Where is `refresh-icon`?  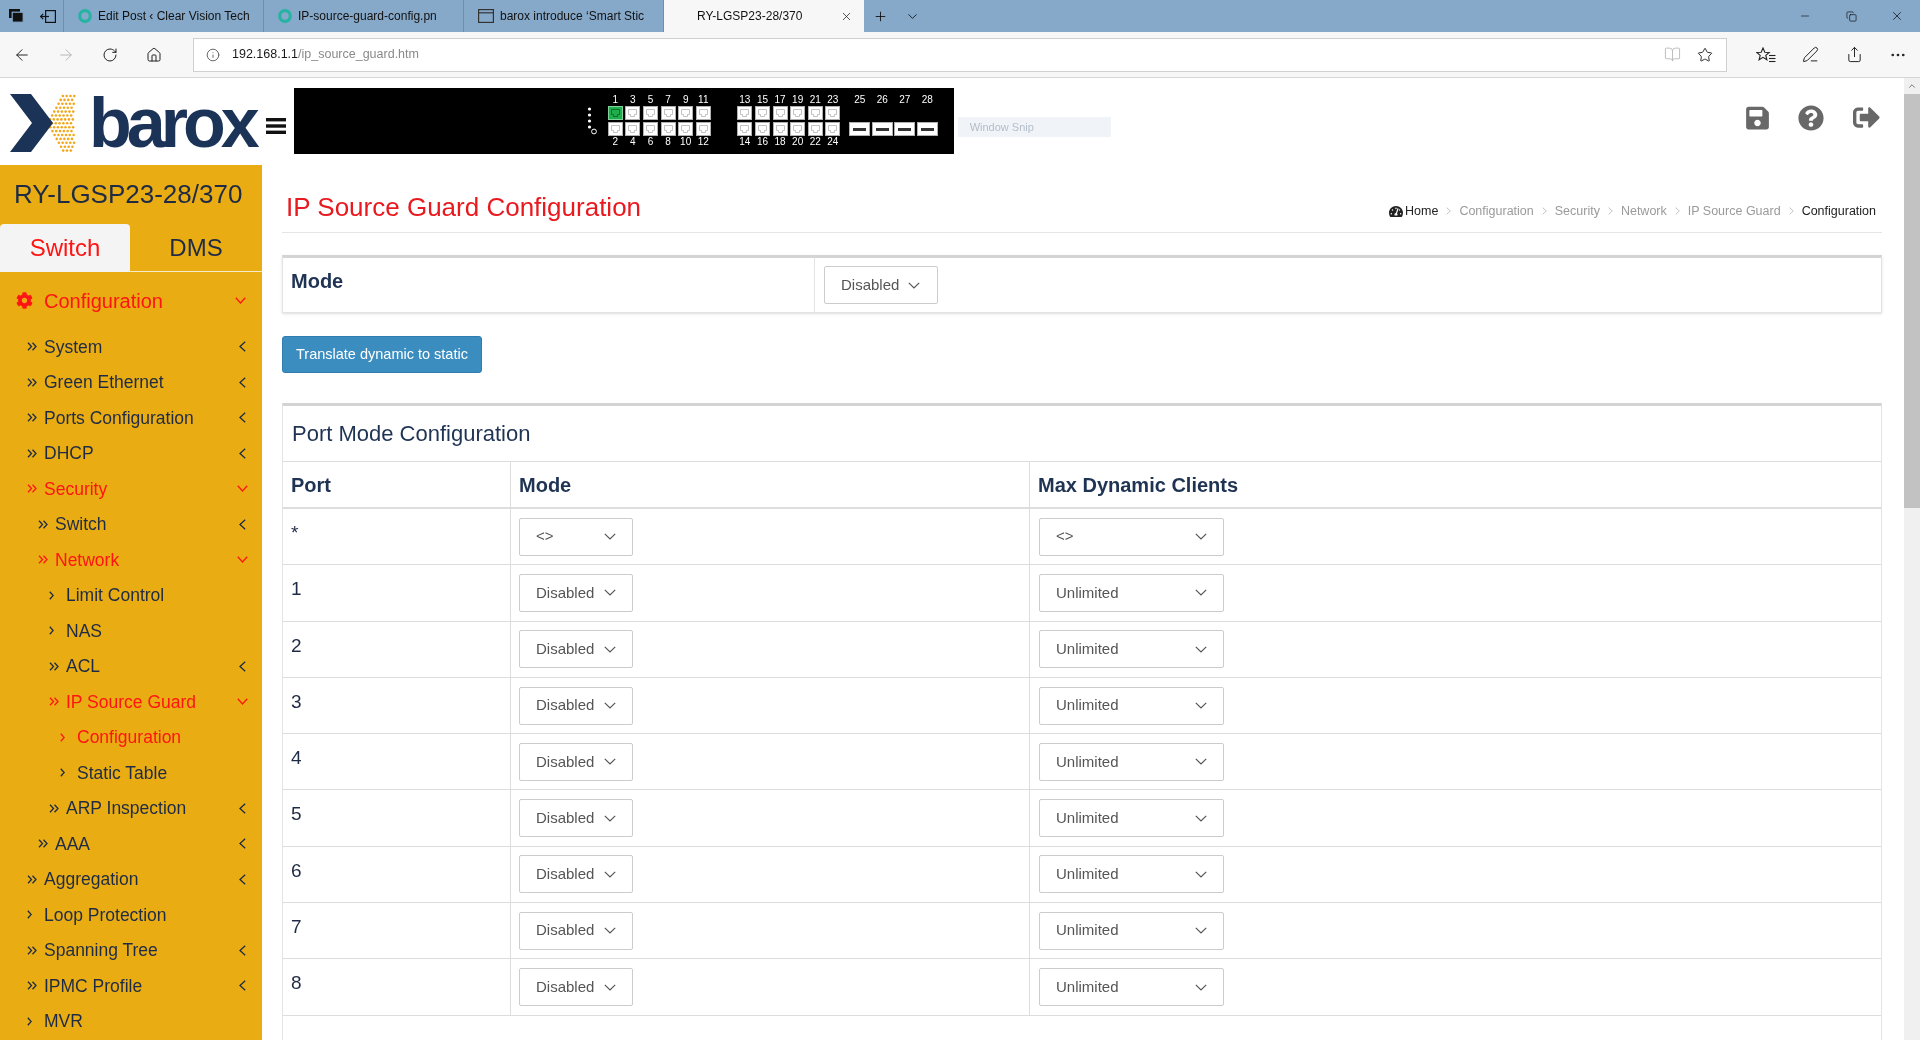 refresh-icon is located at coordinates (110, 54).